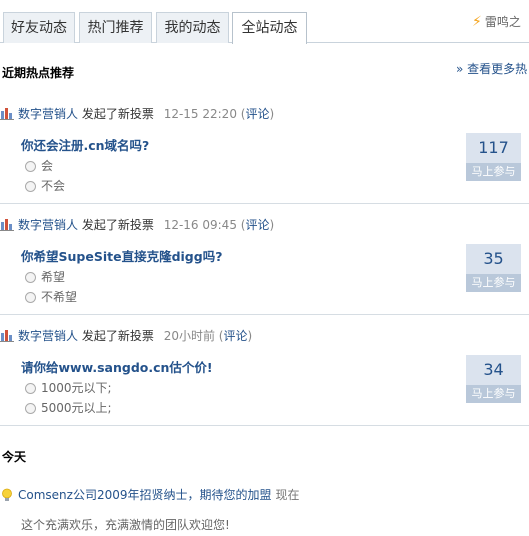 Image resolution: width=529 pixels, height=536 pixels. Describe the element at coordinates (477, 22) in the screenshot. I see `lightning-icon: ⚡` at that location.